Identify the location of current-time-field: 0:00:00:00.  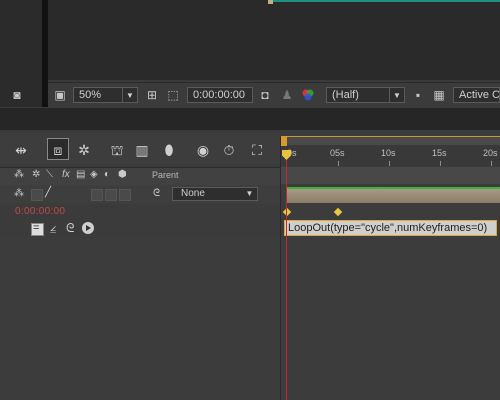
(220, 95).